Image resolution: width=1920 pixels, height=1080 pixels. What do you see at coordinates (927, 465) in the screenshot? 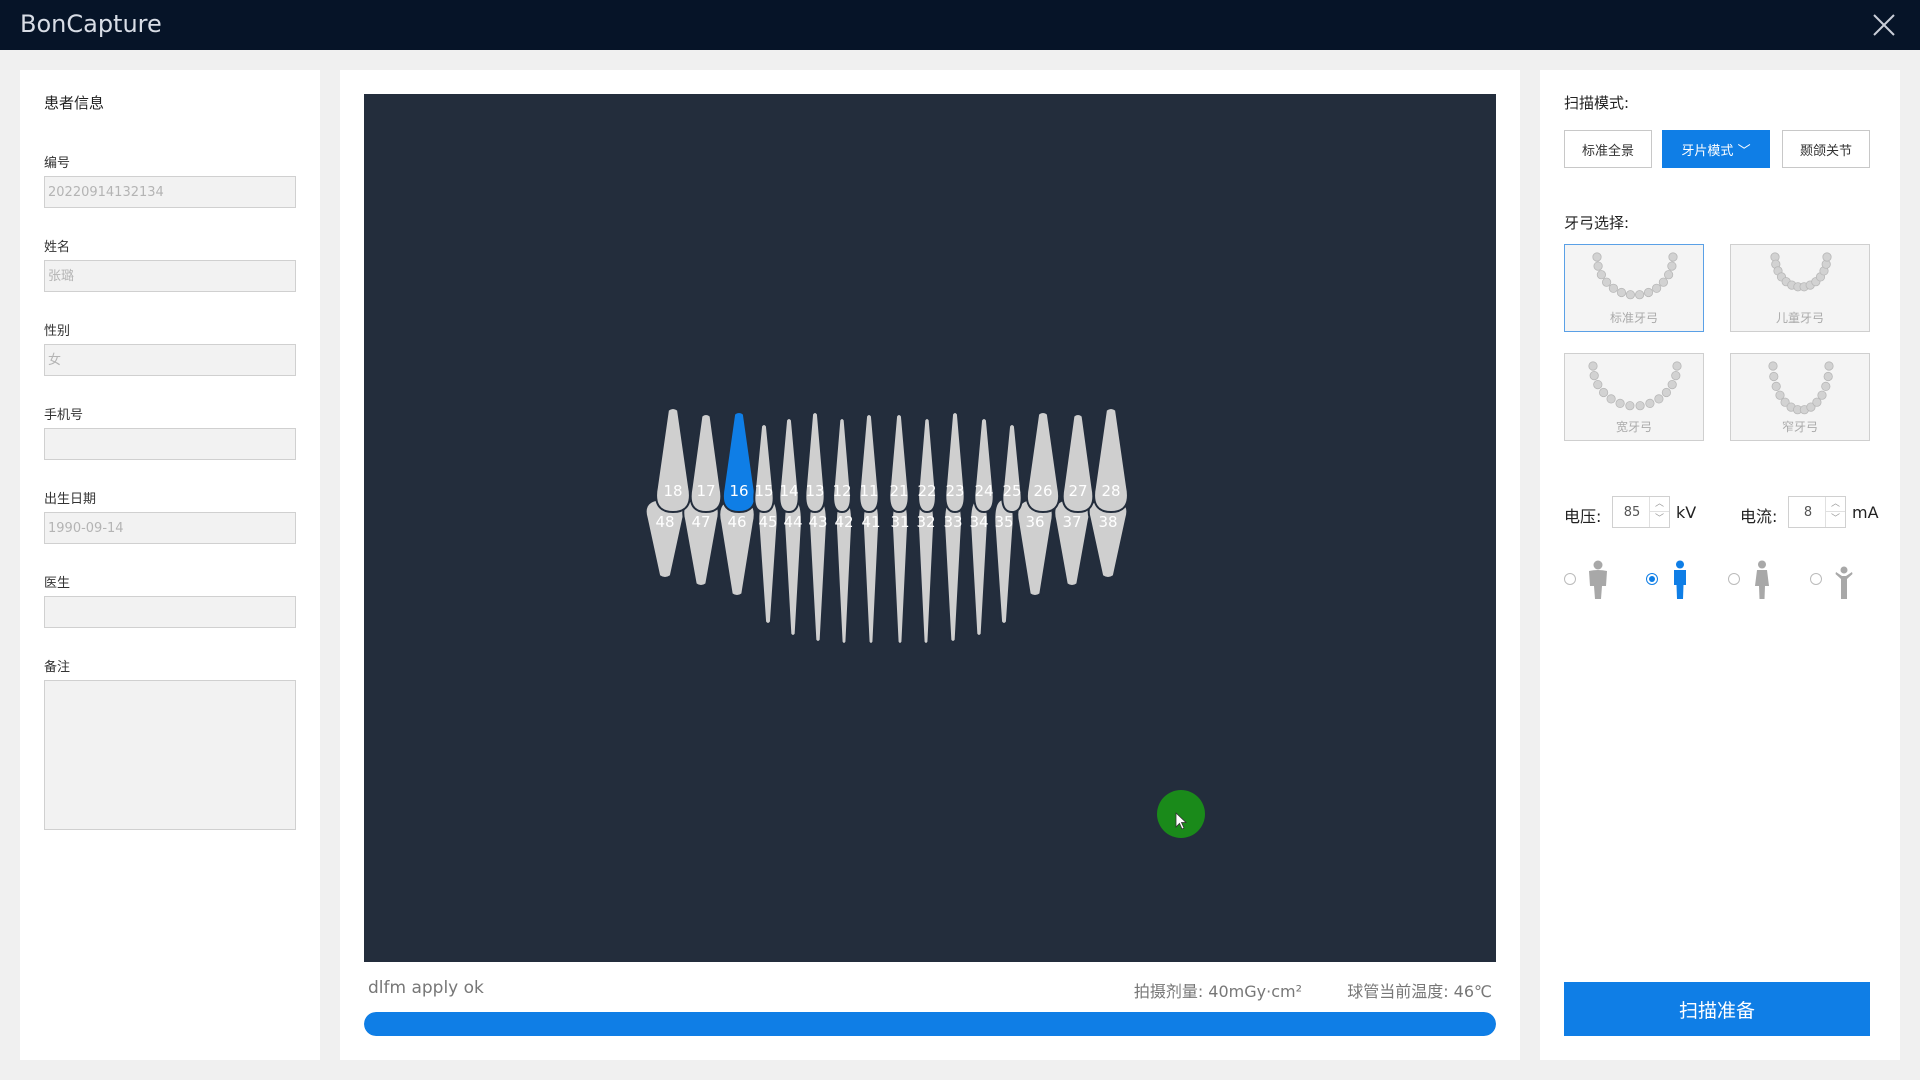
I see `tooth-22: 22` at bounding box center [927, 465].